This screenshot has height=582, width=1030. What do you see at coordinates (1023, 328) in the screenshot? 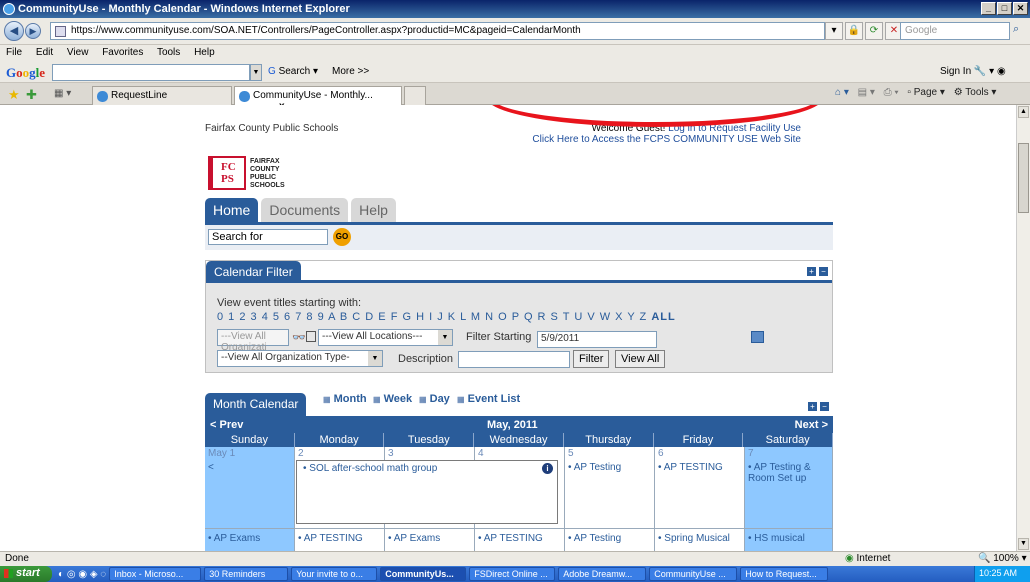
I see `vertical-scrollbar: ▲ ▼` at bounding box center [1023, 328].